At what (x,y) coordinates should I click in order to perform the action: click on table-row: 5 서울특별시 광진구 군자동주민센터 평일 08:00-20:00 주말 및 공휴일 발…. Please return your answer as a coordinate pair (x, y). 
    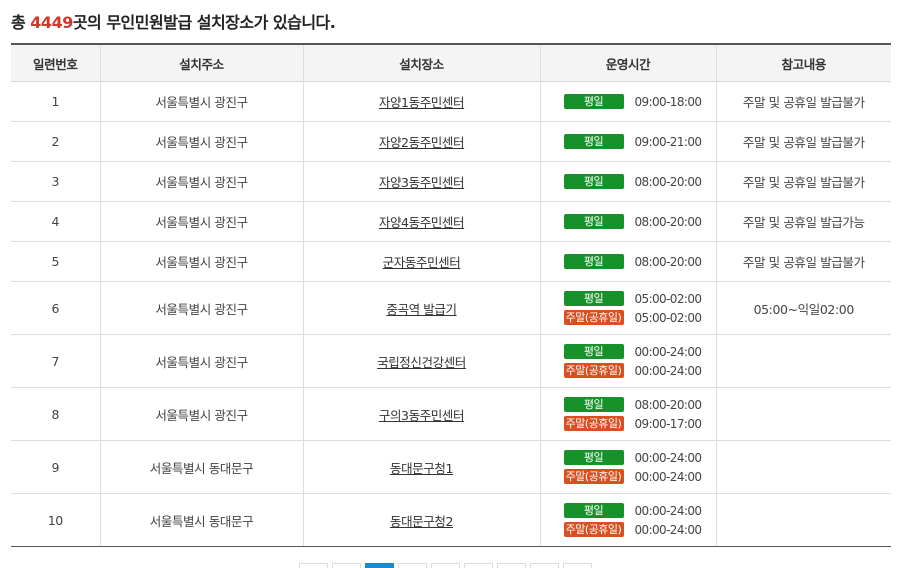
    Looking at the image, I should click on (451, 261).